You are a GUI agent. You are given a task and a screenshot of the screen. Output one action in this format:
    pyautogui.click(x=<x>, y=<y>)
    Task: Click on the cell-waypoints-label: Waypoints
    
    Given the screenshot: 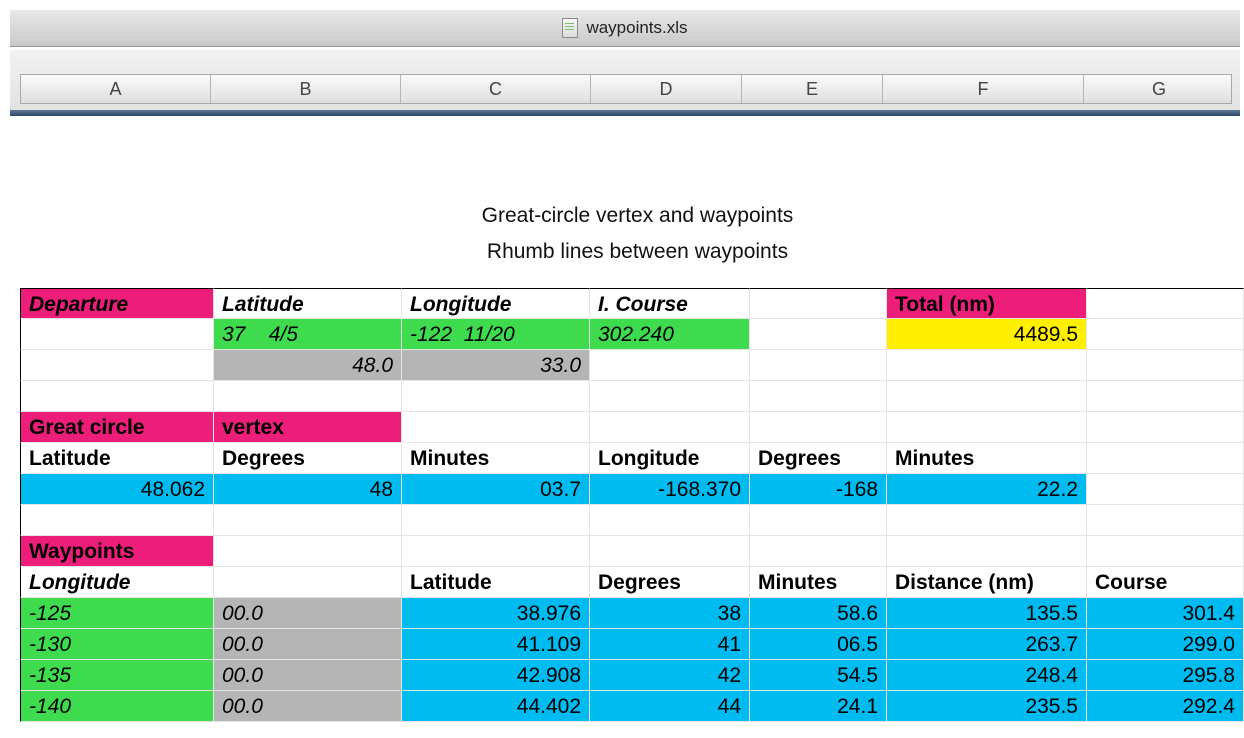 What is the action you would take?
    pyautogui.click(x=117, y=551)
    